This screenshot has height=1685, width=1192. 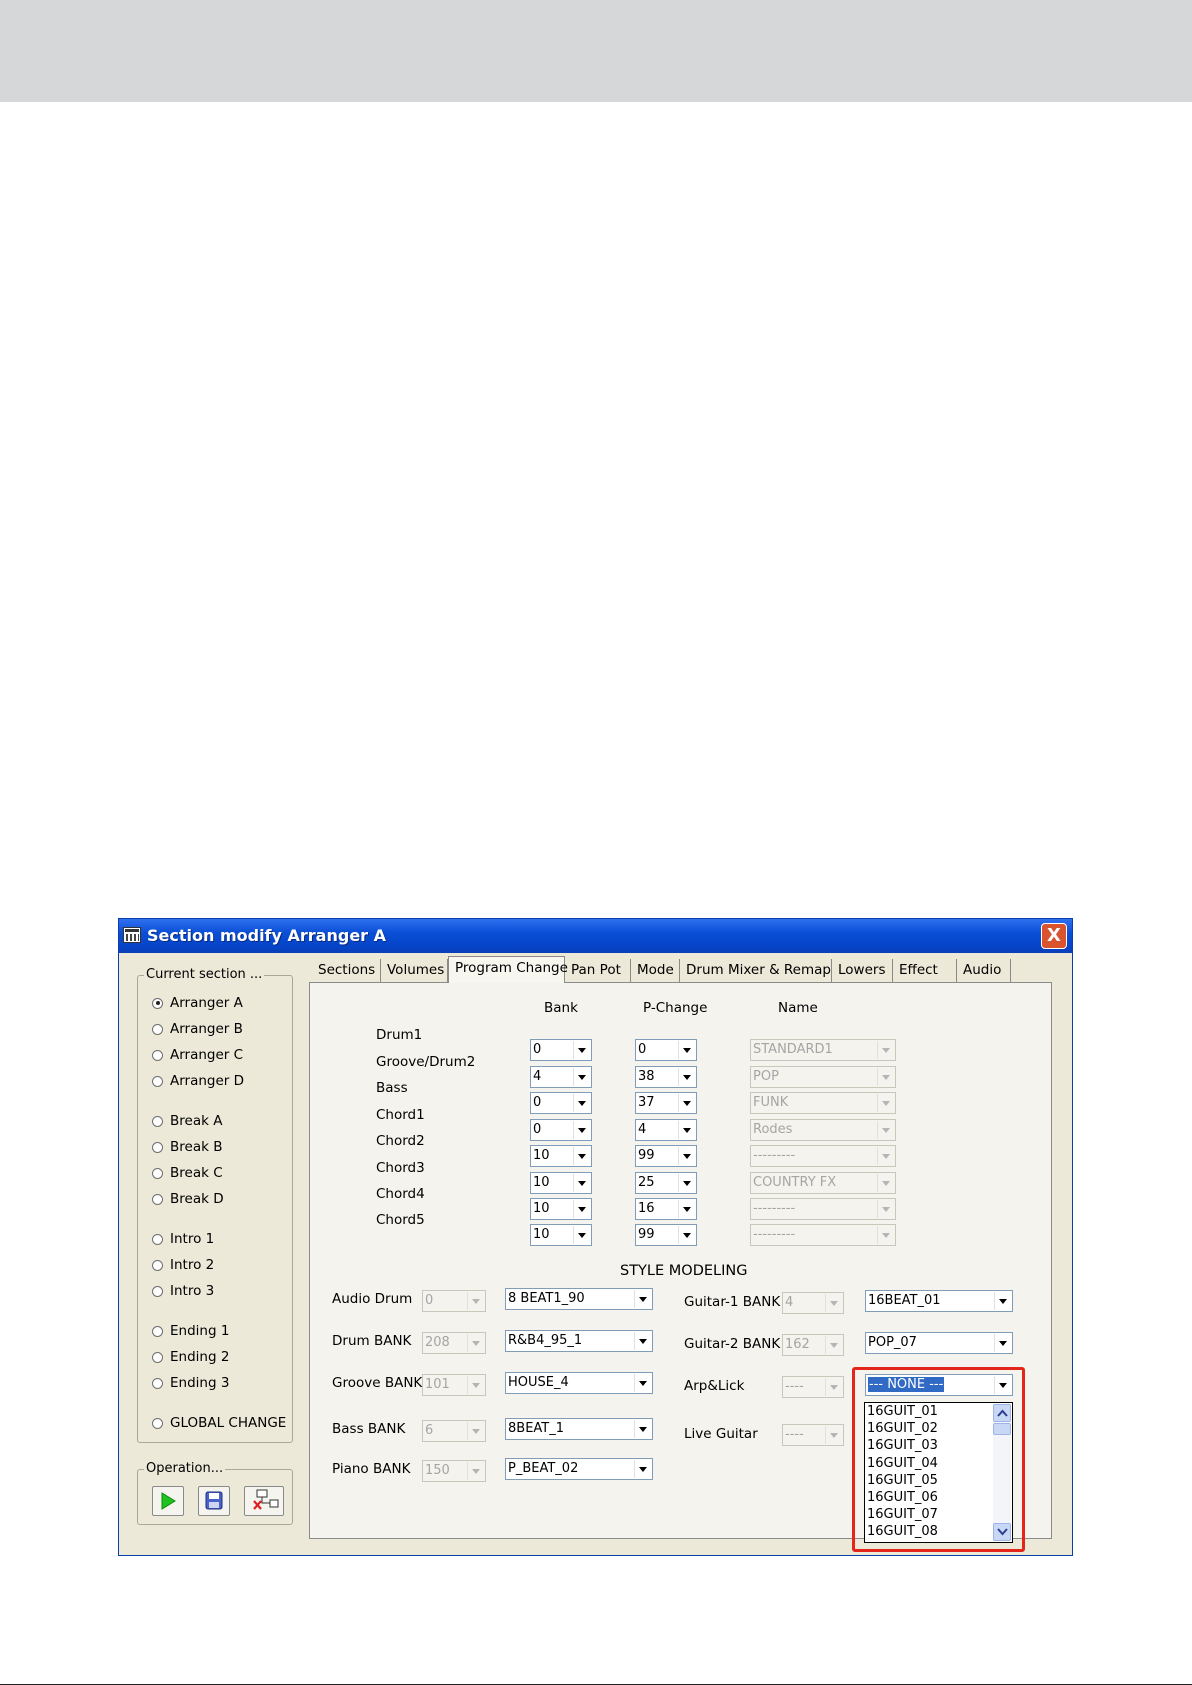 What do you see at coordinates (756, 970) in the screenshot?
I see `tab-drum-mixer-remap: Drum Mixer & Remap` at bounding box center [756, 970].